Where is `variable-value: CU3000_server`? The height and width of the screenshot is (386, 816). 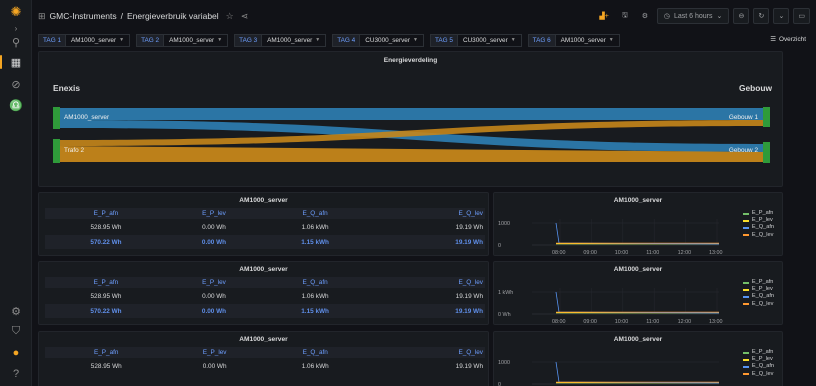
variable-value: CU3000_server is located at coordinates (387, 40).